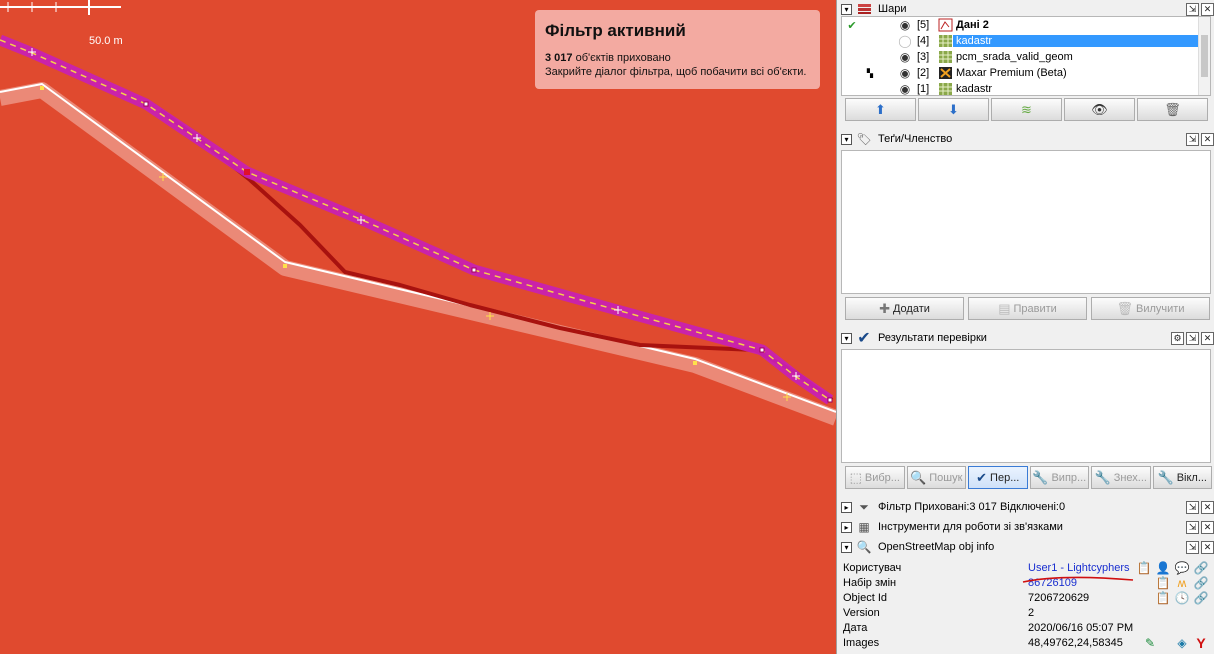  Describe the element at coordinates (1078, 579) in the screenshot. I see `red-underline-annotation` at that location.